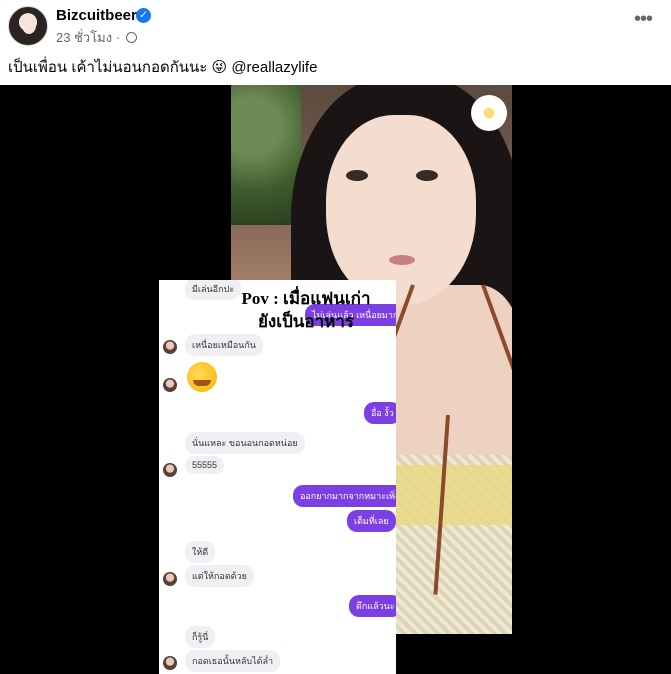 Image resolution: width=671 pixels, height=674 pixels. Describe the element at coordinates (219, 576) in the screenshot. I see `chat-message: แต่ให้กอดด้วย` at that location.